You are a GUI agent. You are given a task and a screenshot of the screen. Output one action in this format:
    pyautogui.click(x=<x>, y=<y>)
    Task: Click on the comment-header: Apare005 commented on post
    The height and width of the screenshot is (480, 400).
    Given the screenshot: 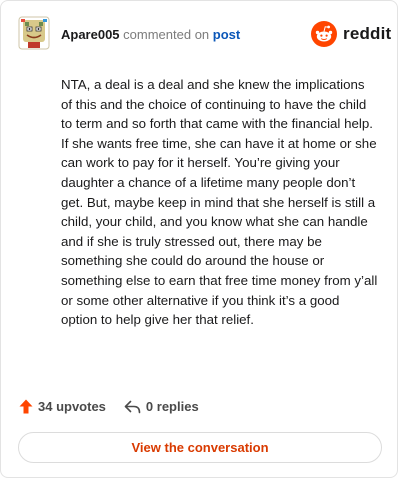 What is the action you would take?
    pyautogui.click(x=150, y=34)
    